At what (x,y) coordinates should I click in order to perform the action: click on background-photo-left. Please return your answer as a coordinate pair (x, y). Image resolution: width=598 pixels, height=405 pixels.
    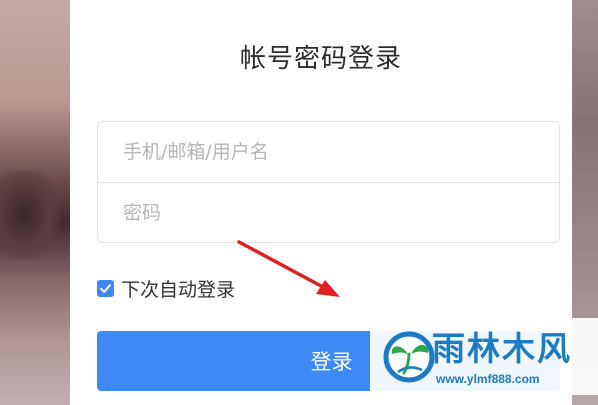
    Looking at the image, I should click on (35, 202).